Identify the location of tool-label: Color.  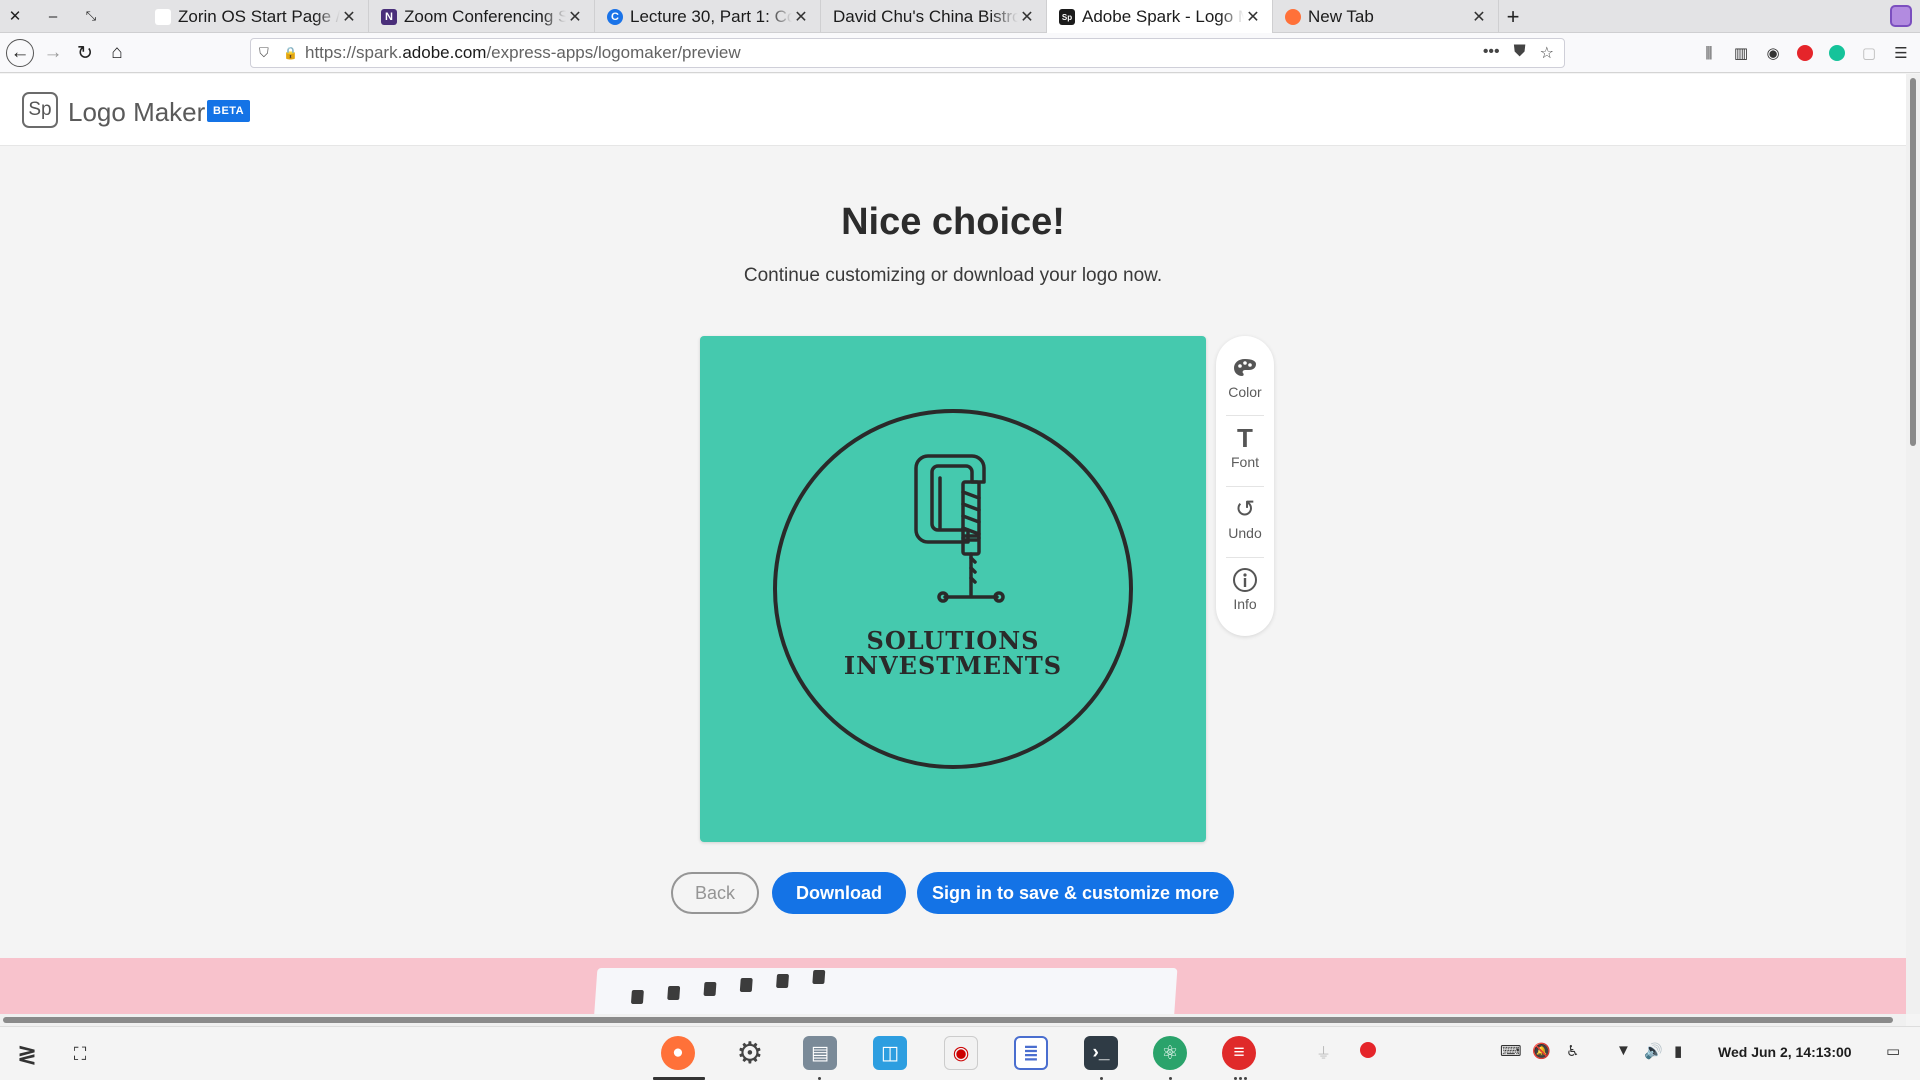
(1245, 392).